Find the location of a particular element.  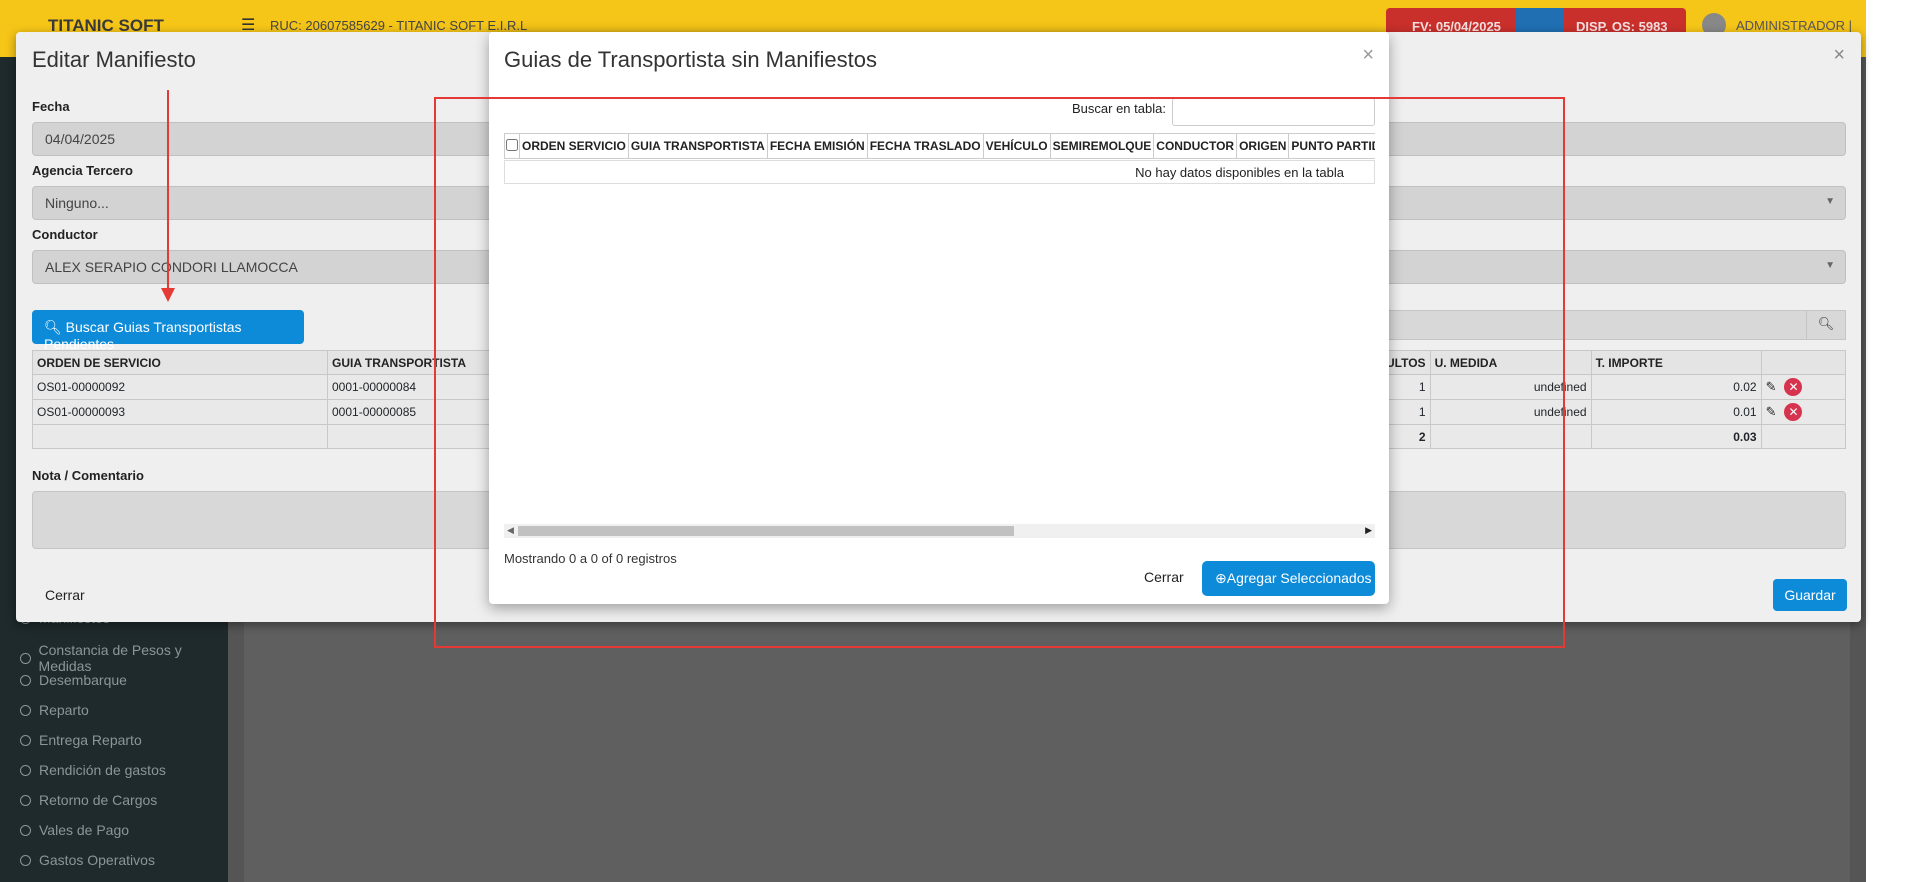

buscar-guias-label: Buscar Guias Transportistas Pendientes is located at coordinates (143, 335).